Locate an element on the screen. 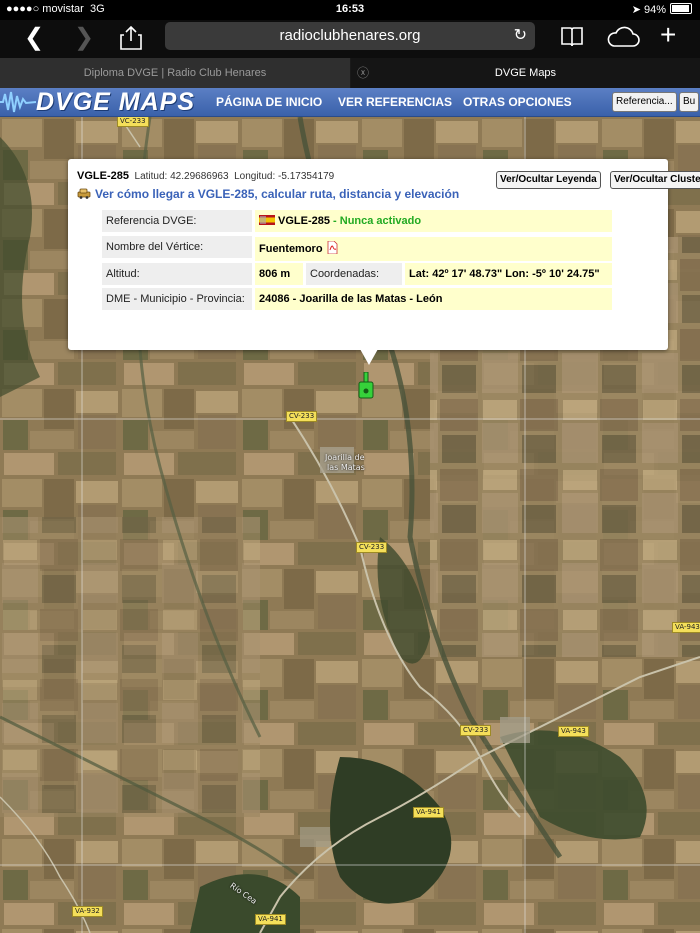 This screenshot has width=700, height=933. tab-diploma-dvge: Diploma DVGE | Radio Club Henares is located at coordinates (175, 73).